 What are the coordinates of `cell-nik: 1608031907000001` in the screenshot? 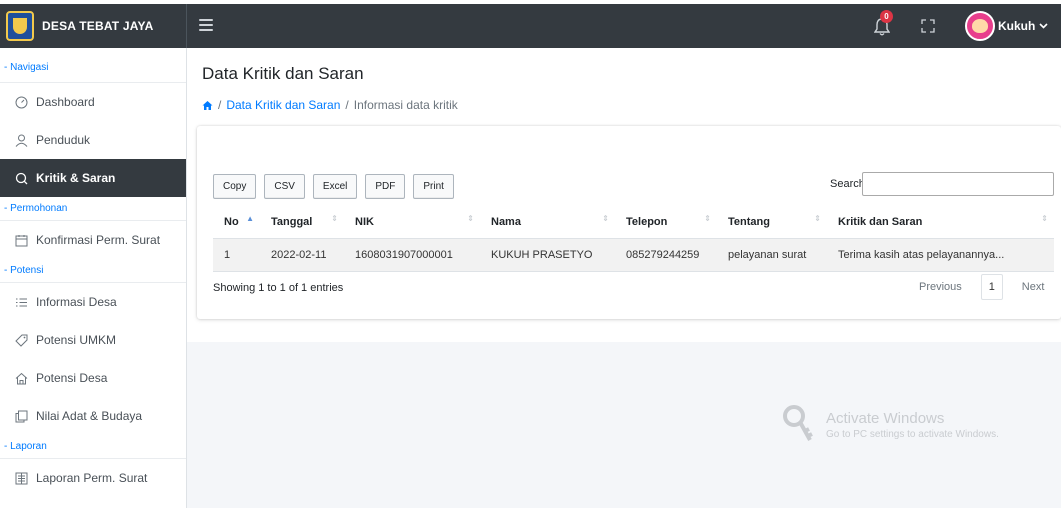 It's located at (412, 255).